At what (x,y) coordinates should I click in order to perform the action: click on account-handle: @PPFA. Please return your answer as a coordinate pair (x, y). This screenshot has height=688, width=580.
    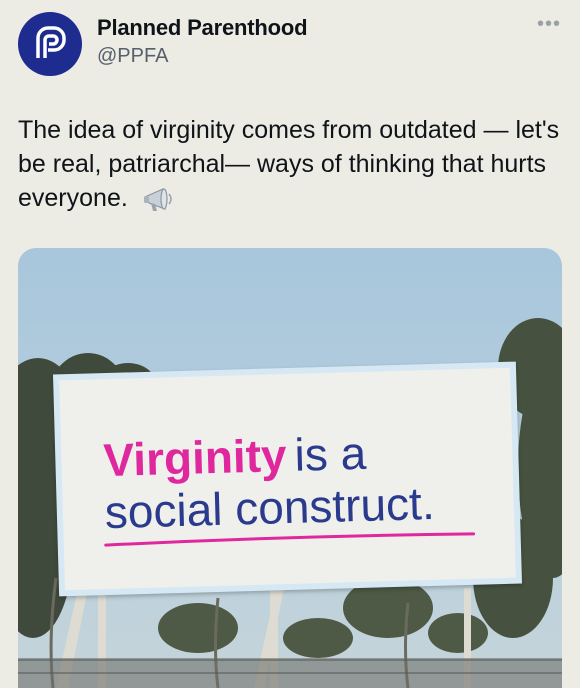
    Looking at the image, I should click on (132, 56).